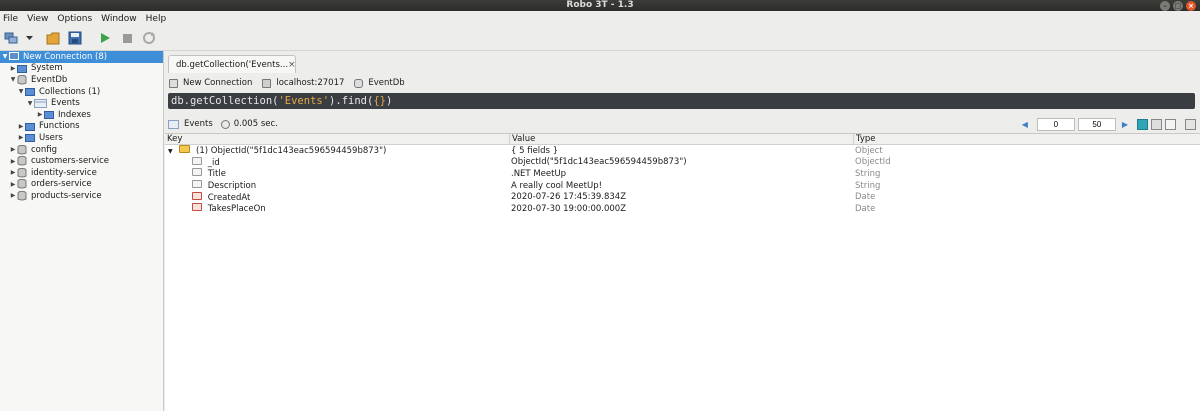 The image size is (1200, 411). I want to click on result-row: Title .NET MeetUp String, so click(682, 174).